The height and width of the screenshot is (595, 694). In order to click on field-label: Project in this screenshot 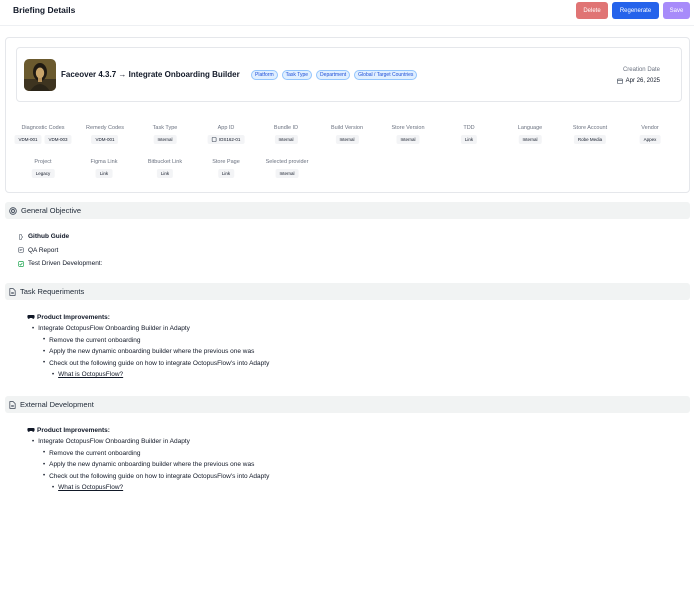, I will do `click(43, 162)`.